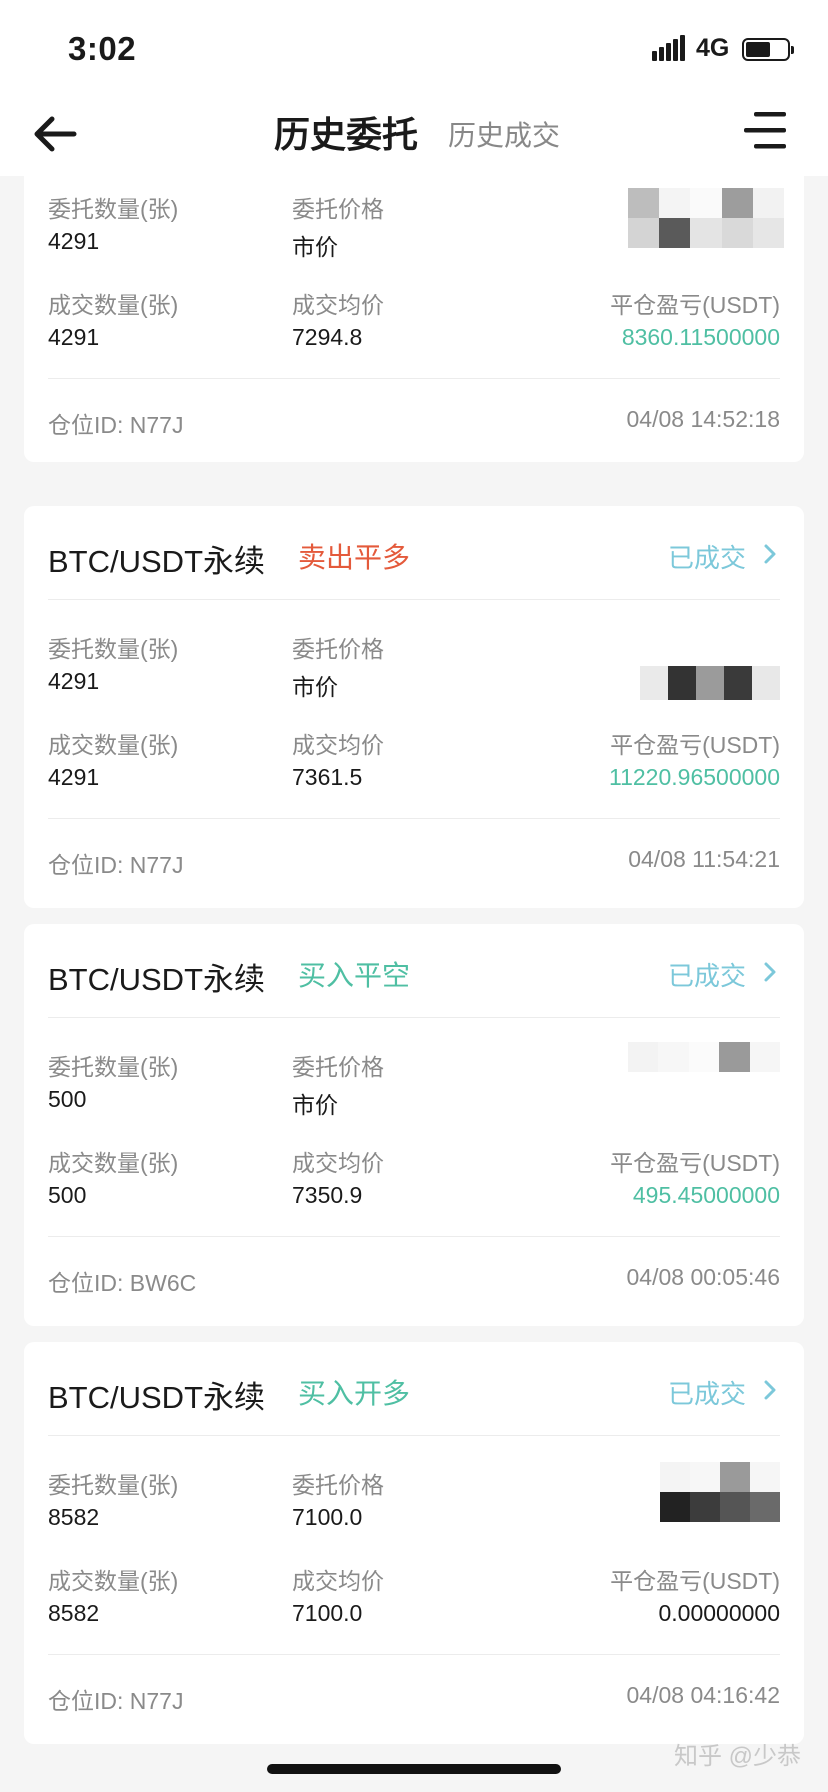  I want to click on tab-trade-history: 历史成交, so click(504, 134).